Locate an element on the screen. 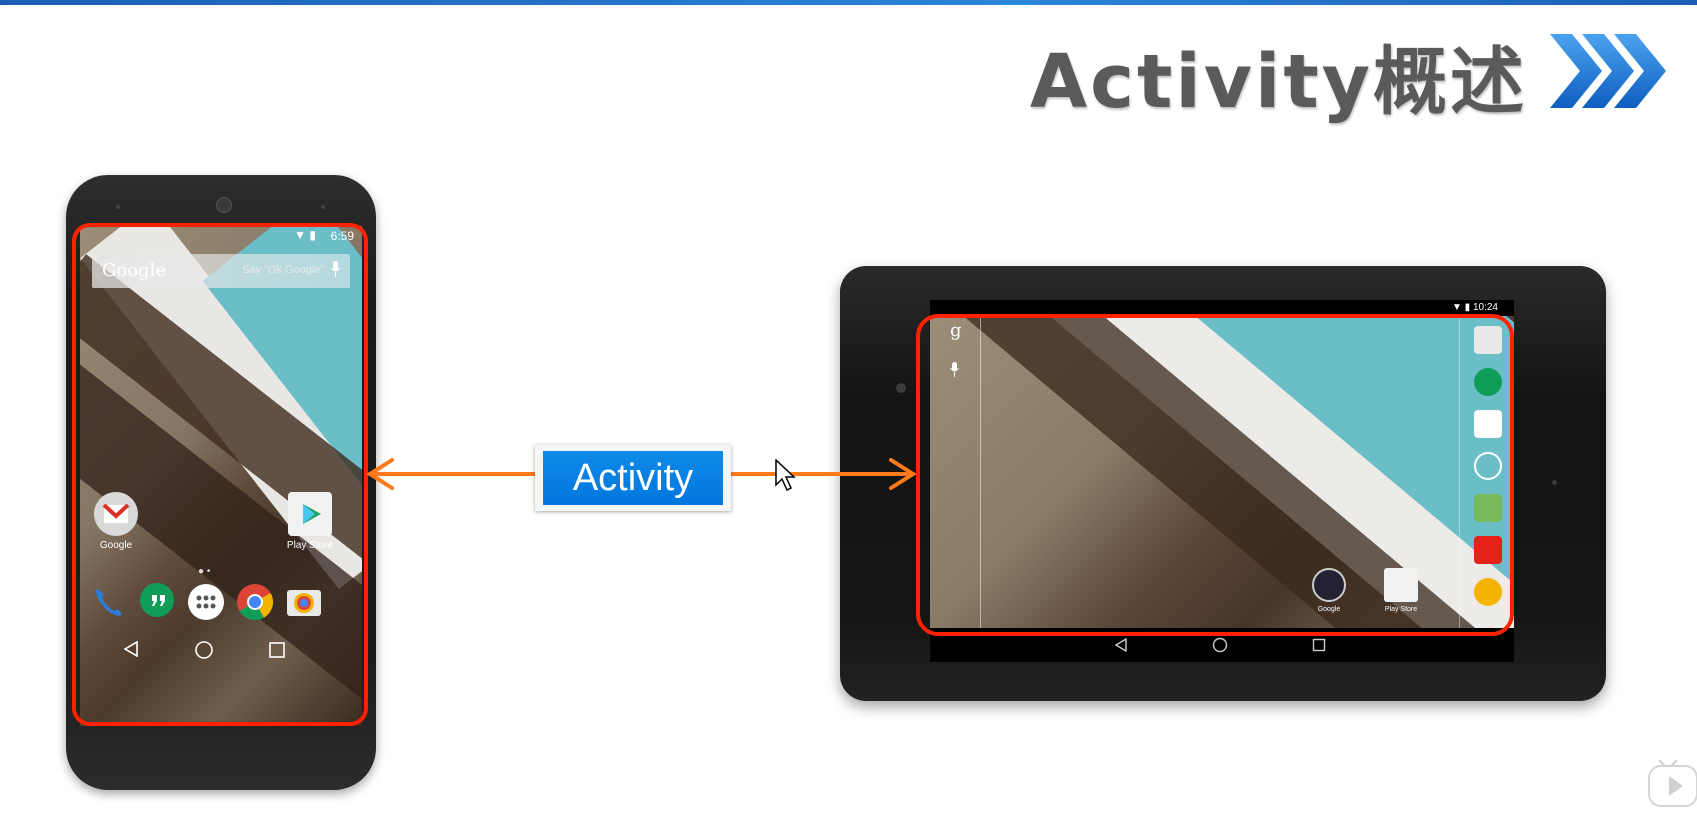 The image size is (1697, 825). arrows-layer is located at coordinates (641, 474).